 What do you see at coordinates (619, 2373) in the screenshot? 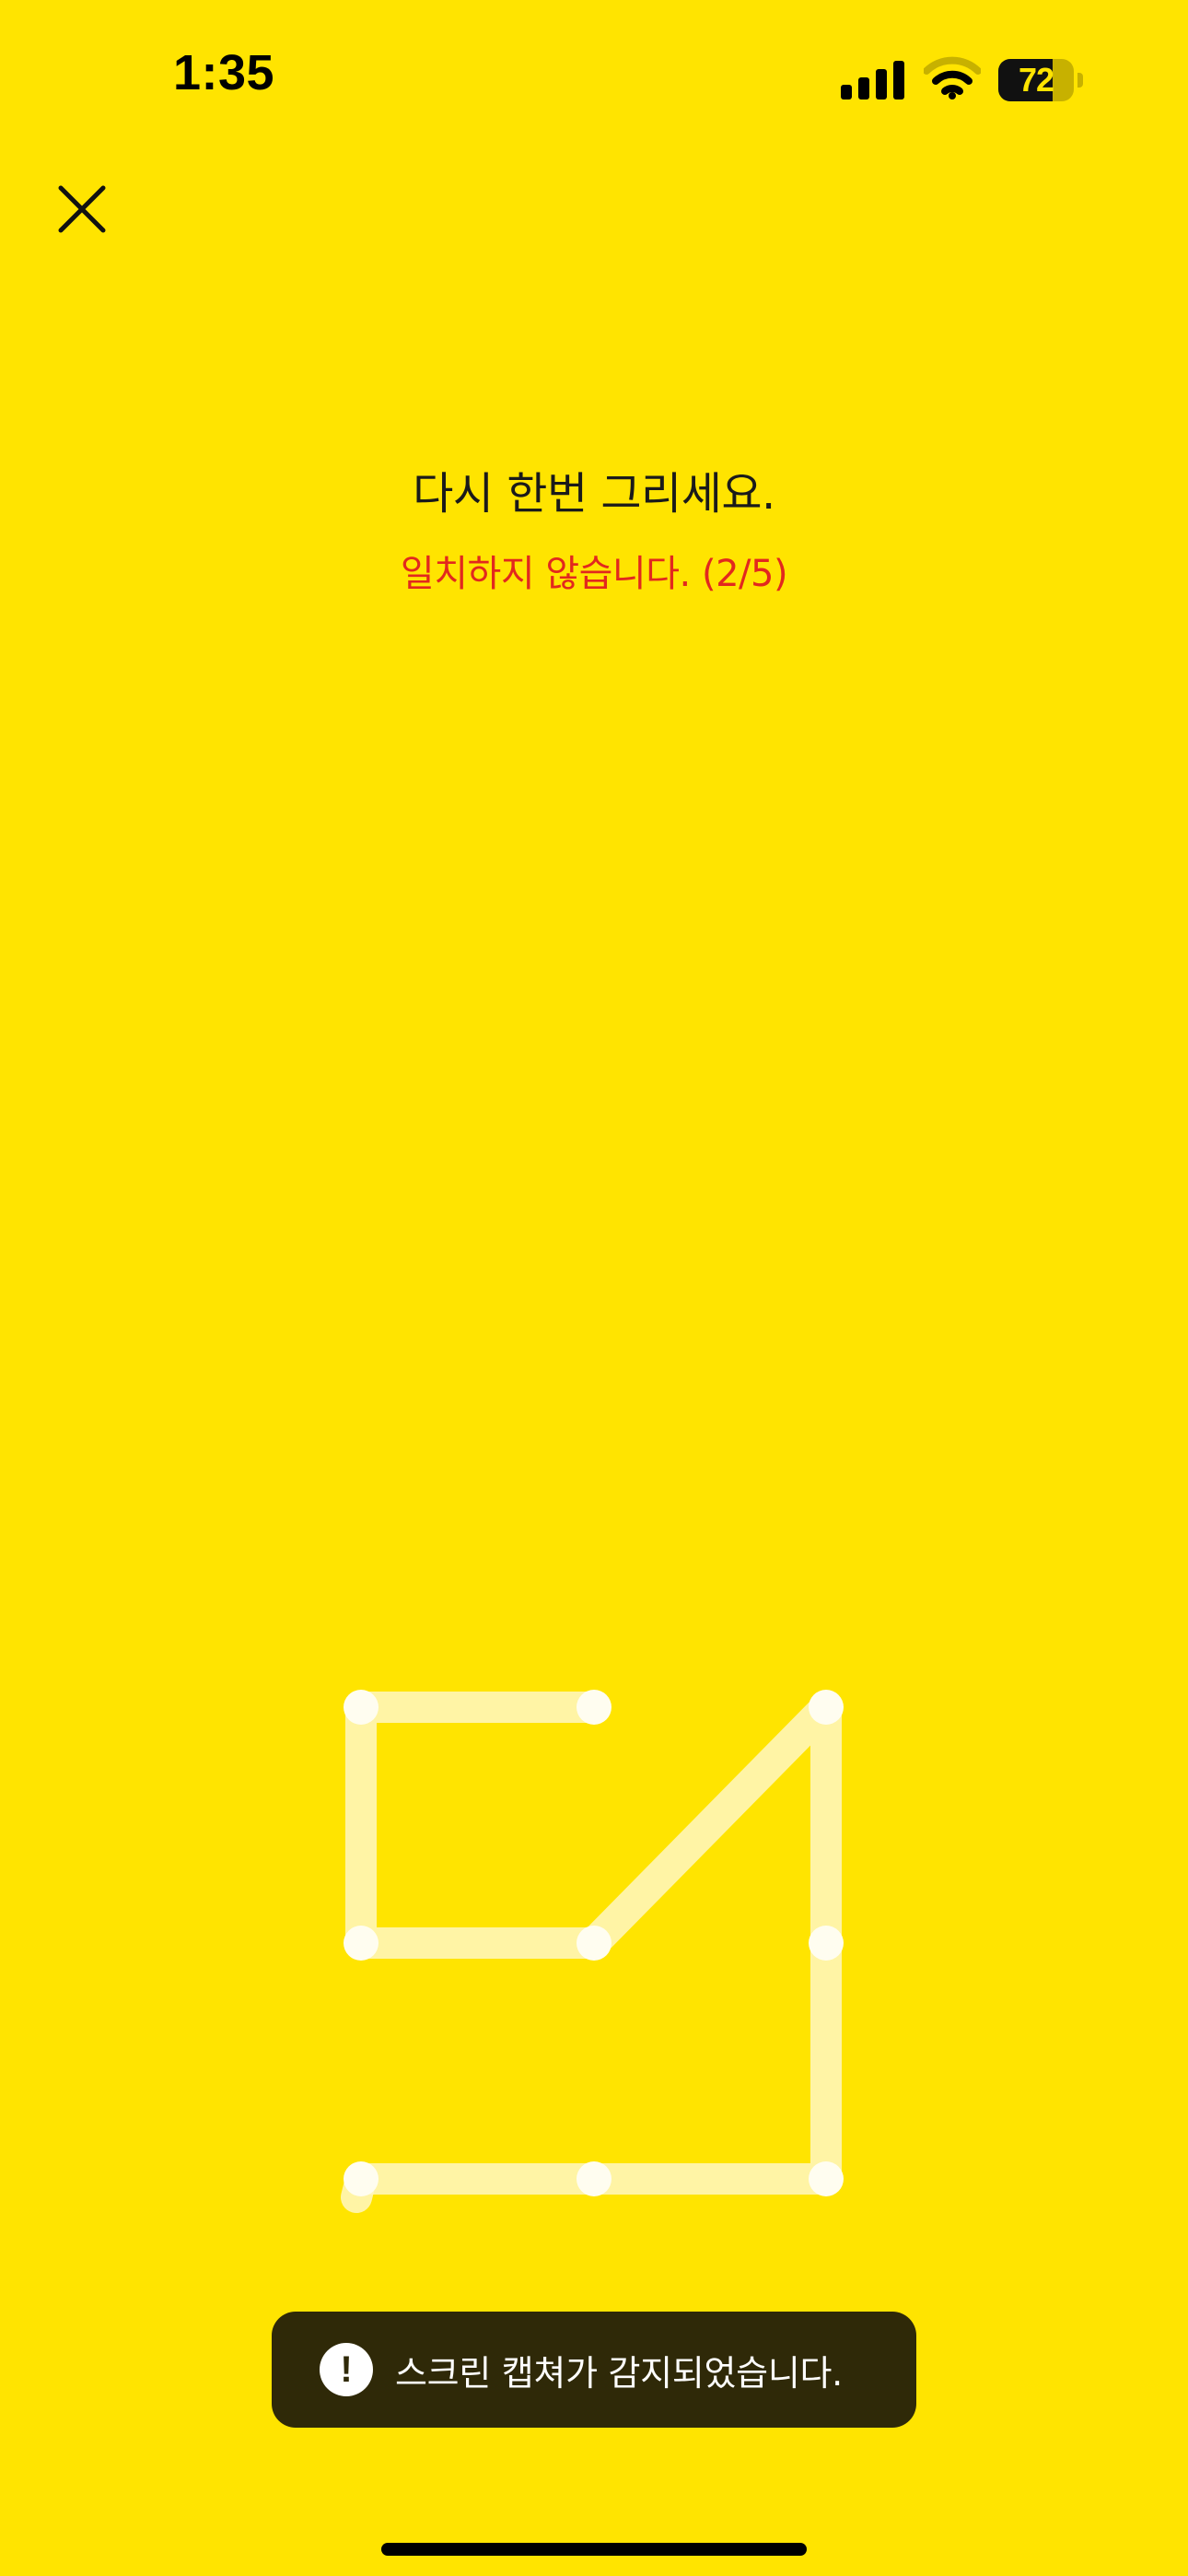
I see `toast-message: 스크린 캡쳐가 감지되었습니다.` at bounding box center [619, 2373].